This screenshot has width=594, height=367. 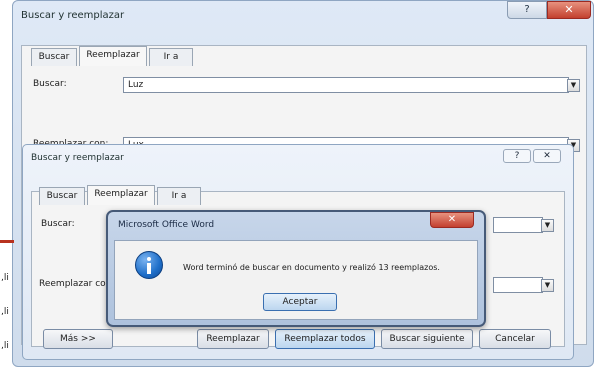 I want to click on back-titlebar-buttons: ? ✕, so click(x=550, y=11).